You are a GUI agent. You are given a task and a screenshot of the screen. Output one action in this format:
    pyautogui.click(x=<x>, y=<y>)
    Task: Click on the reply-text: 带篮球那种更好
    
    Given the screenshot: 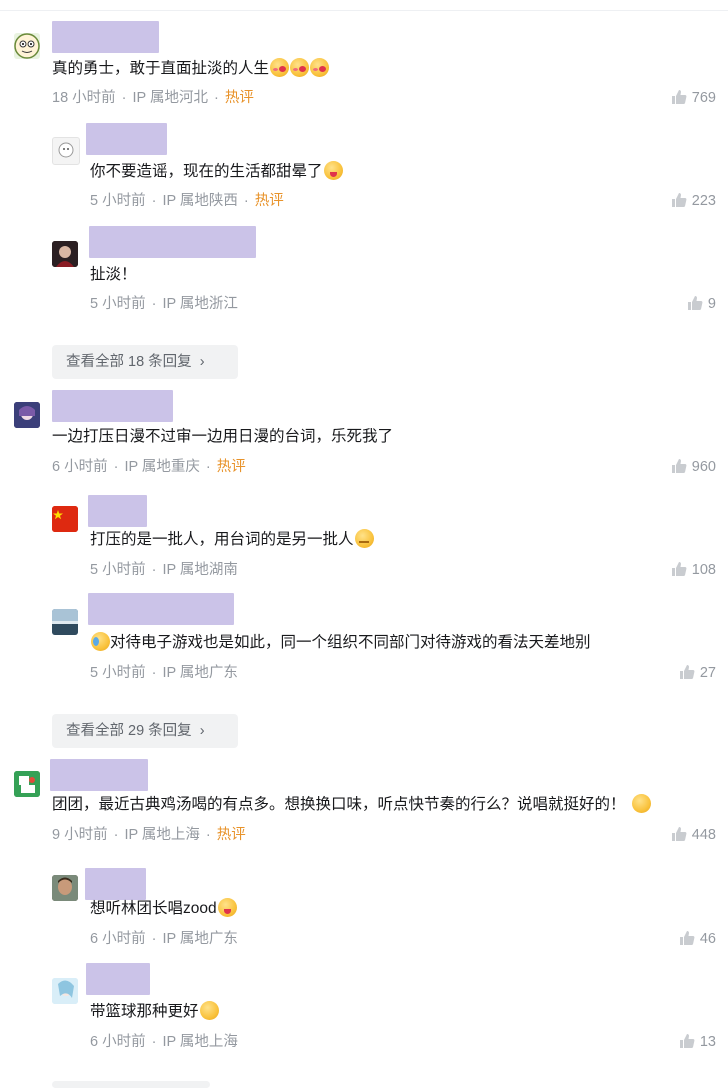 What is the action you would take?
    pyautogui.click(x=154, y=1012)
    